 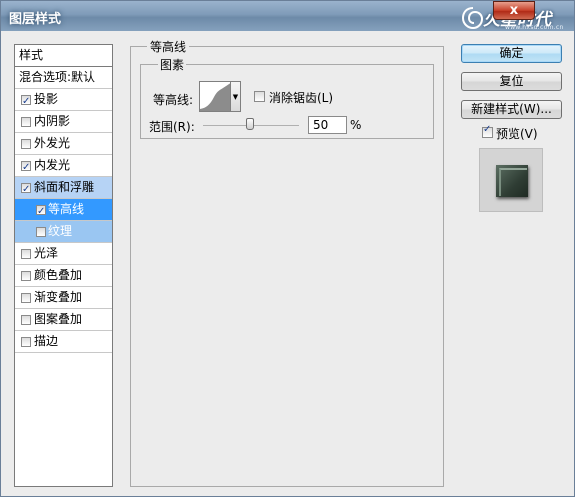 What do you see at coordinates (327, 125) in the screenshot?
I see `range-input: 50` at bounding box center [327, 125].